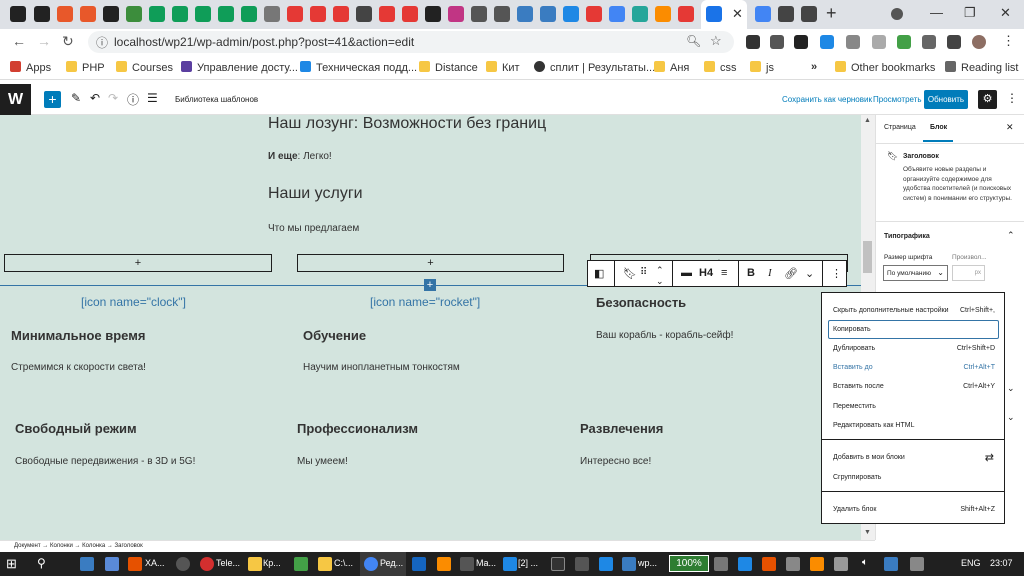 The image size is (1024, 576). What do you see at coordinates (716, 41) in the screenshot?
I see `bookmark-star-icon: ☆` at bounding box center [716, 41].